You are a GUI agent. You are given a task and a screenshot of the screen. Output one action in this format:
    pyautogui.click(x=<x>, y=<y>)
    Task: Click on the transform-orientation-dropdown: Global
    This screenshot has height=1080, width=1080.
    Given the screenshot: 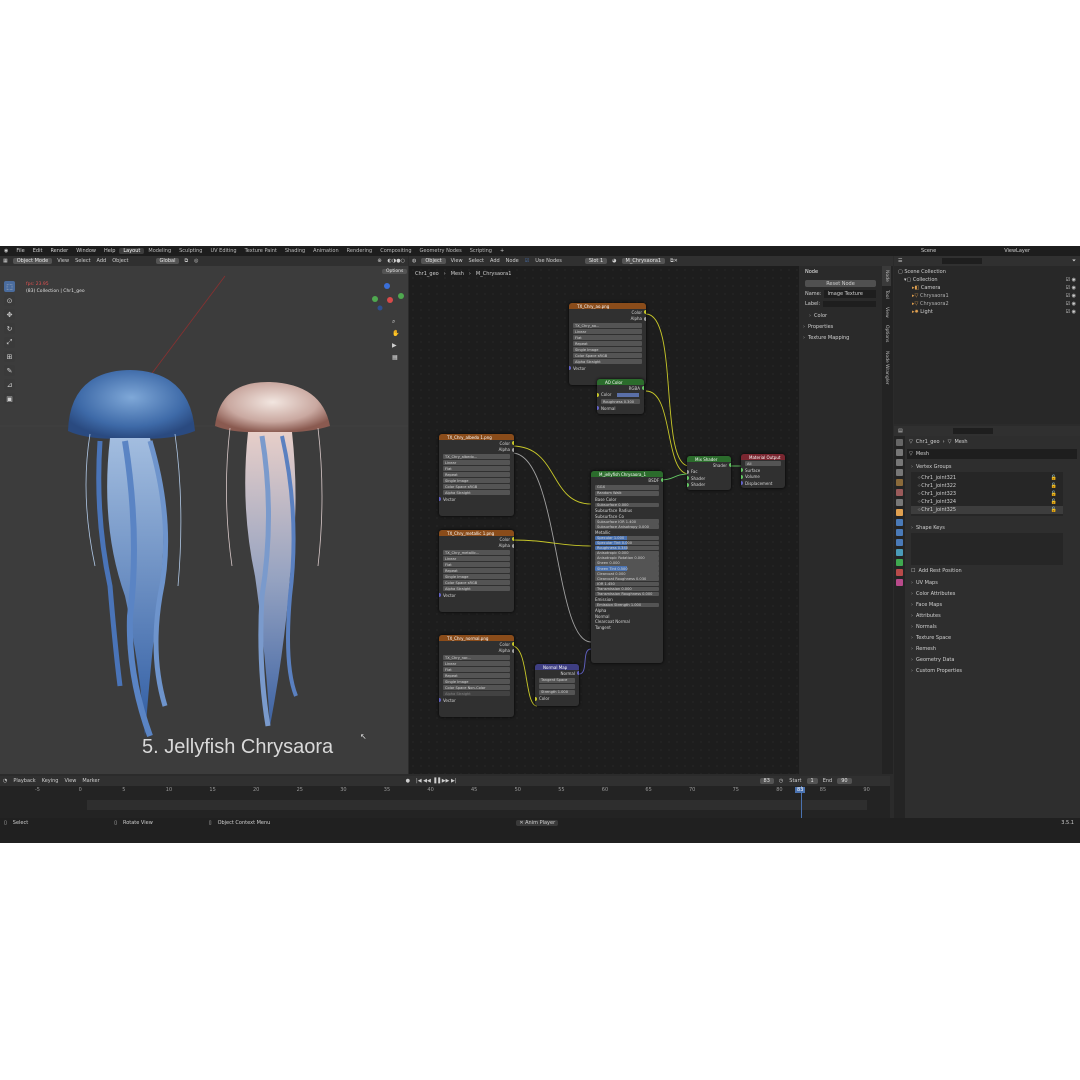 What is the action you would take?
    pyautogui.click(x=167, y=261)
    